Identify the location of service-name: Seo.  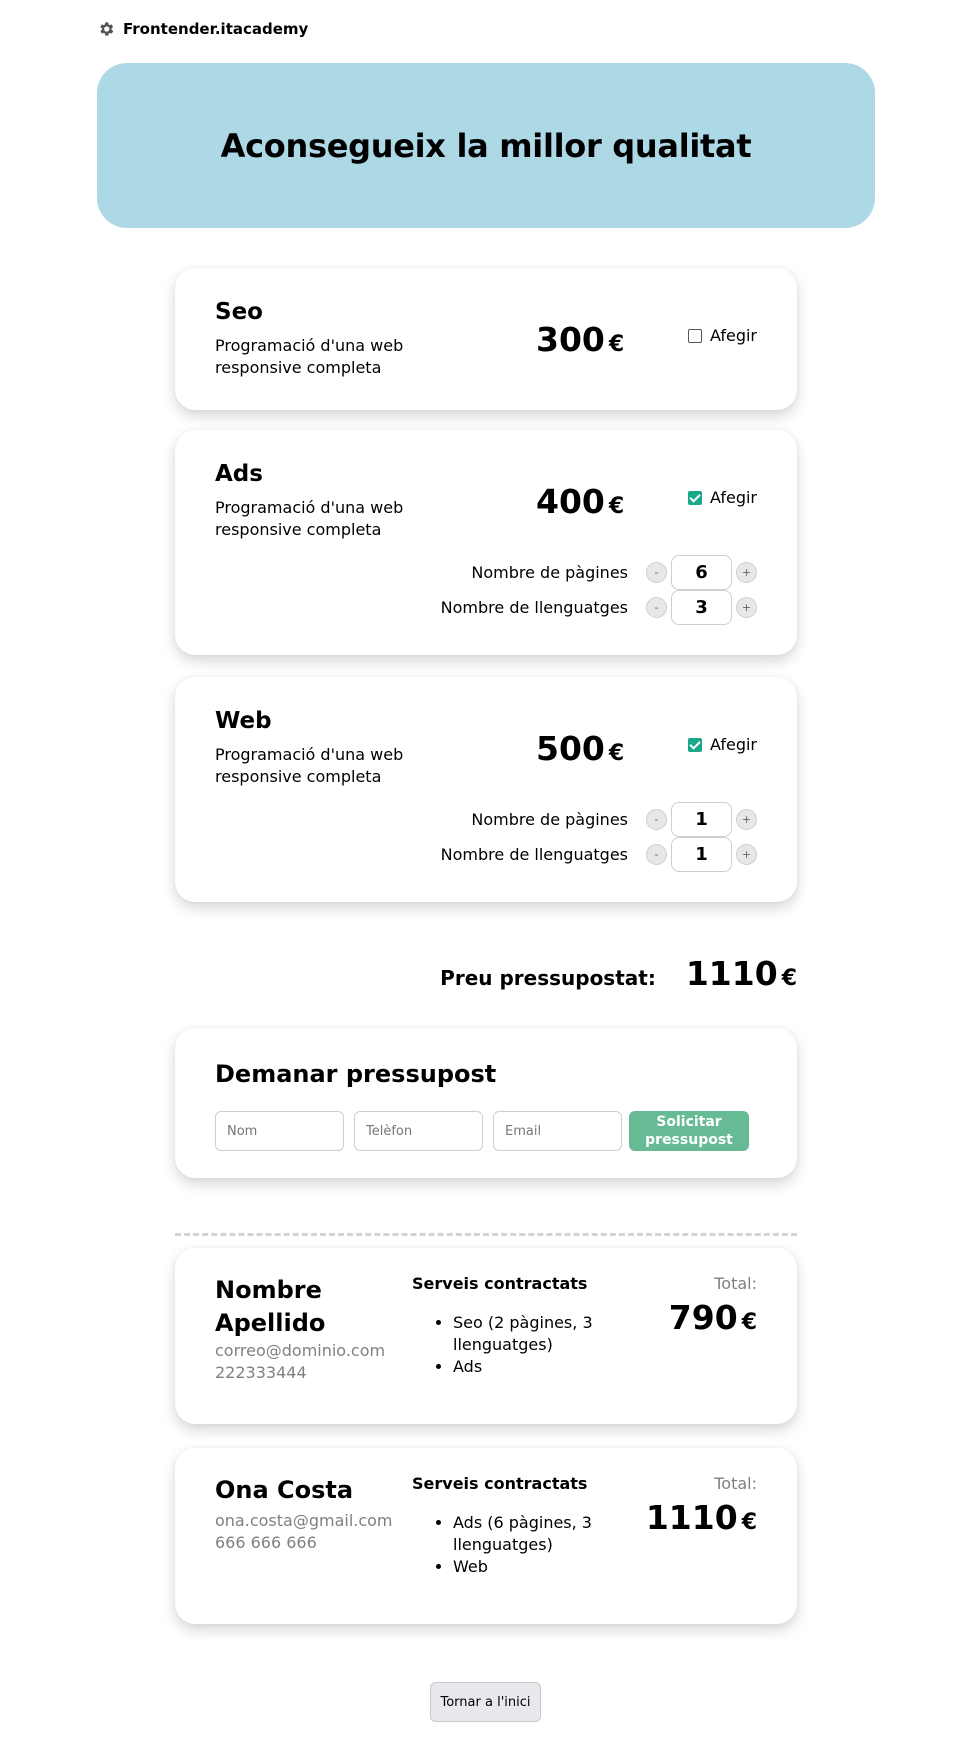
(239, 312).